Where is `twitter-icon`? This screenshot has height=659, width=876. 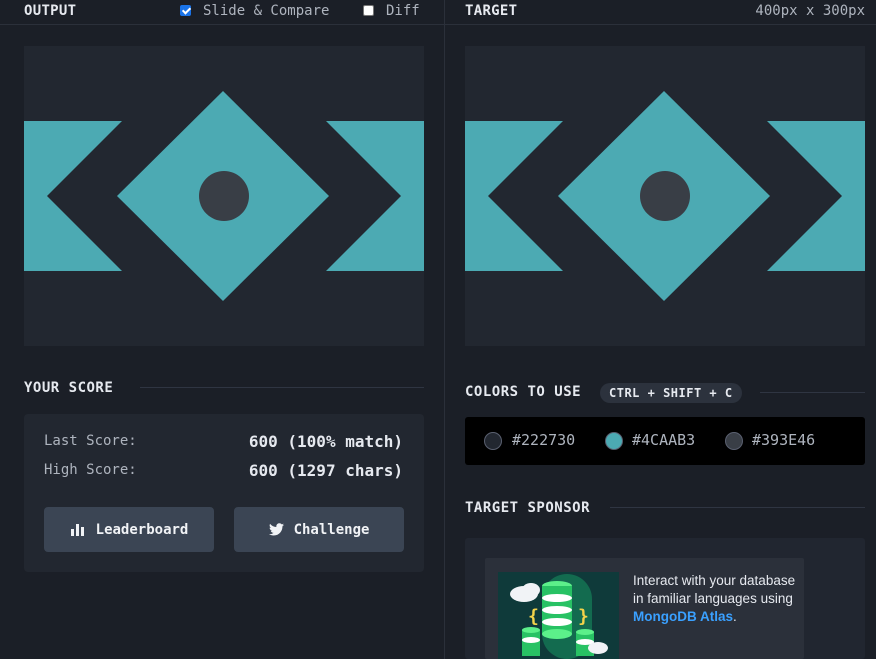 twitter-icon is located at coordinates (276, 529).